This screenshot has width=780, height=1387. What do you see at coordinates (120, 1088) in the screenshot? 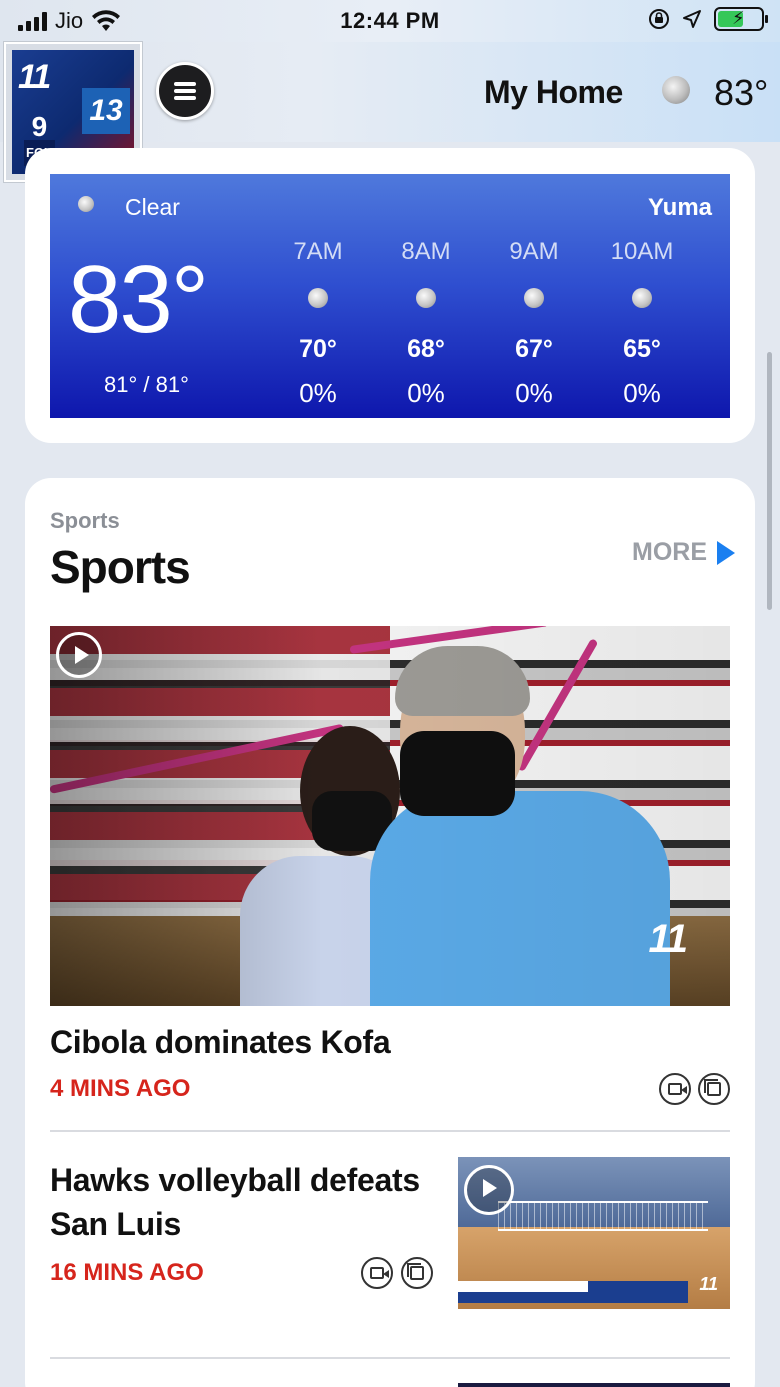
I see `story-time-ago: 4 MINS AGO` at bounding box center [120, 1088].